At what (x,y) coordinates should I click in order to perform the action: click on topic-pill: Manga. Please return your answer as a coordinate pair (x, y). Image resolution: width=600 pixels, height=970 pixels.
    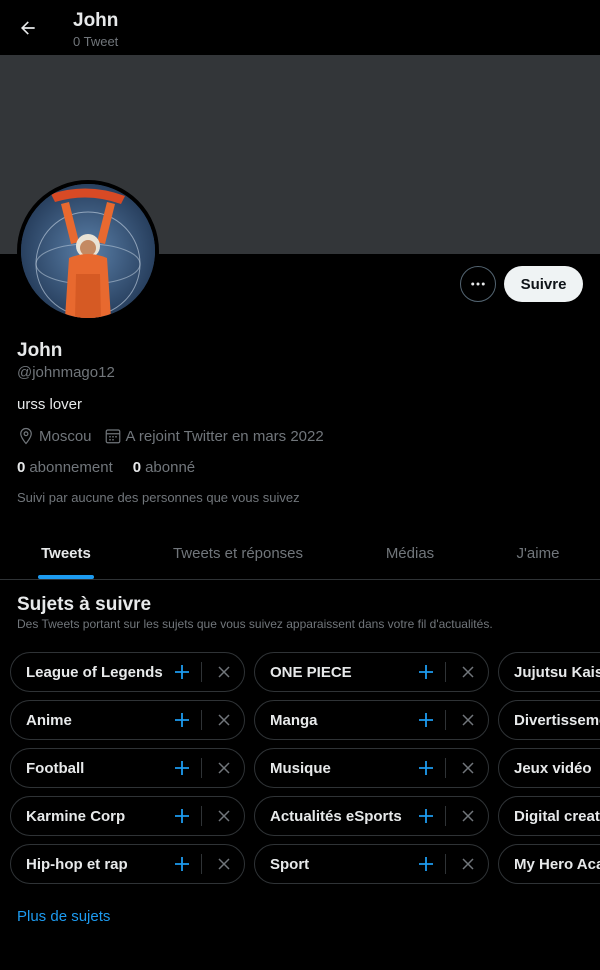
    Looking at the image, I should click on (371, 720).